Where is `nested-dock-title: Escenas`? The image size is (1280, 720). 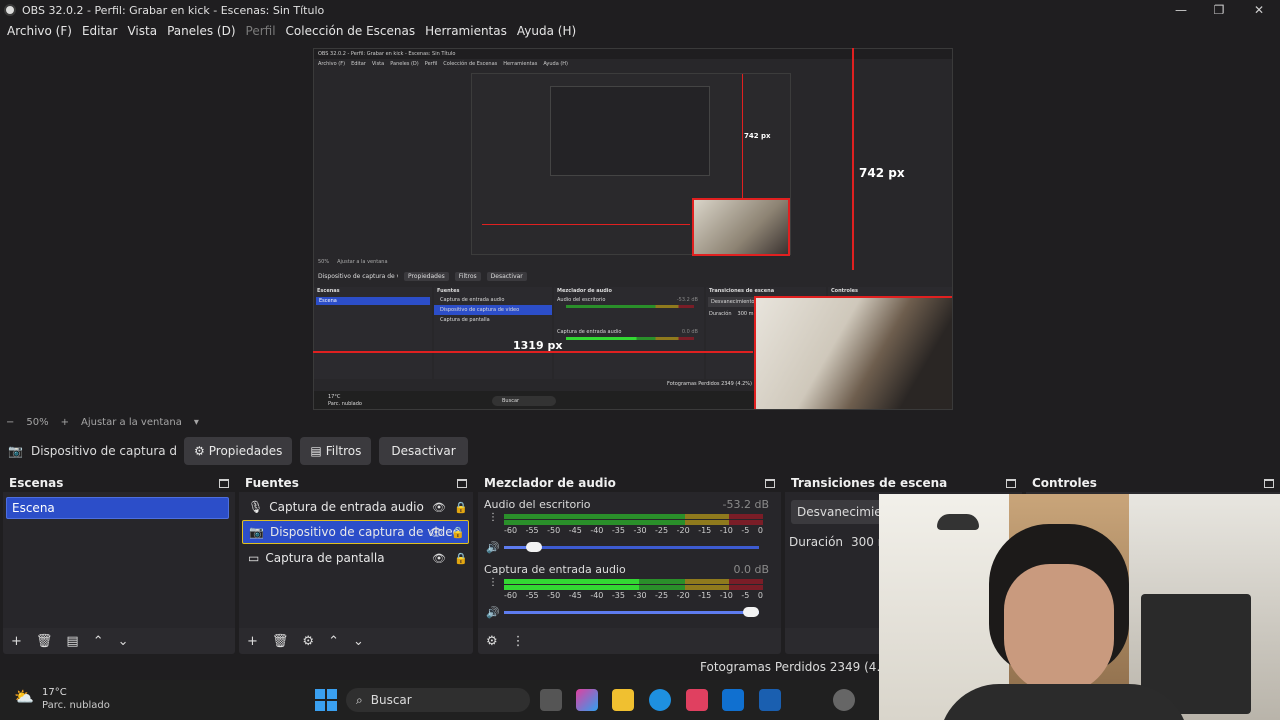 nested-dock-title: Escenas is located at coordinates (328, 291).